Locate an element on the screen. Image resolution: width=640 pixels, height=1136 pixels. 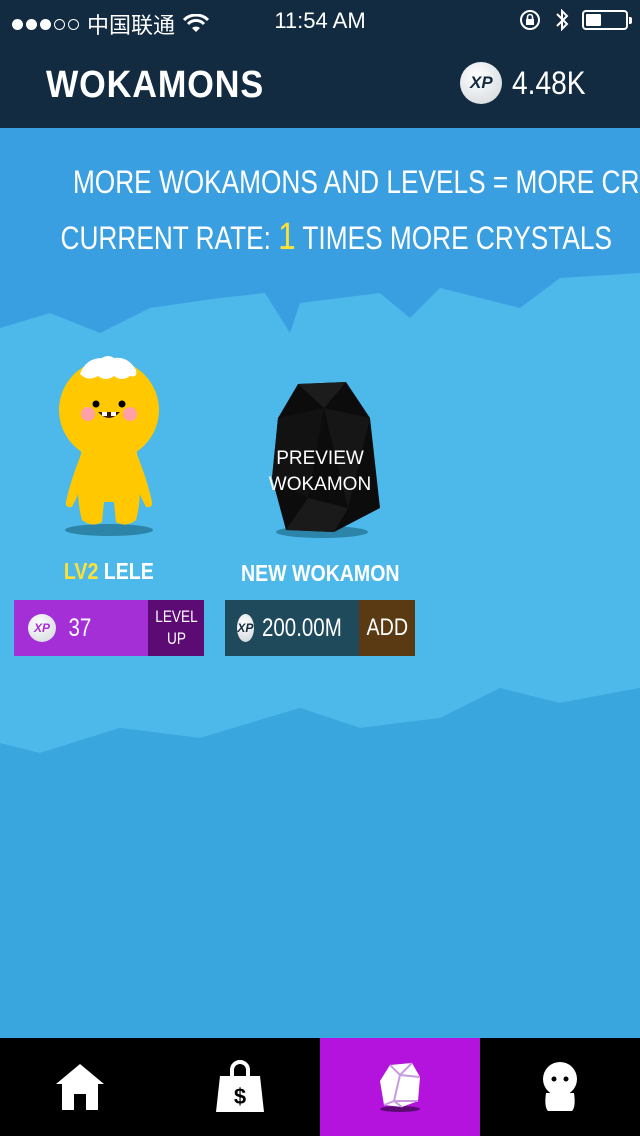
xp-total: 4.48K is located at coordinates (549, 82).